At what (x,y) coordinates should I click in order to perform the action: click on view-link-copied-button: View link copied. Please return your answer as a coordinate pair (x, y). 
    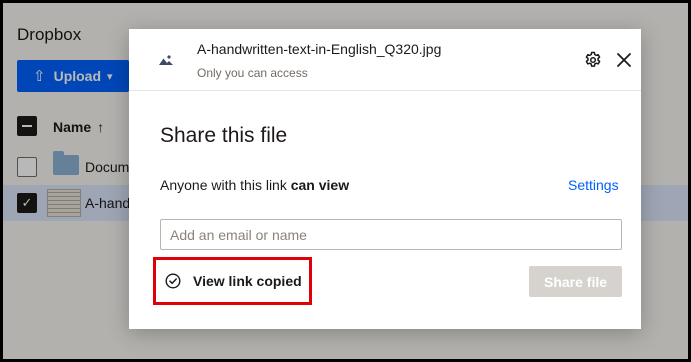
    Looking at the image, I should click on (232, 281).